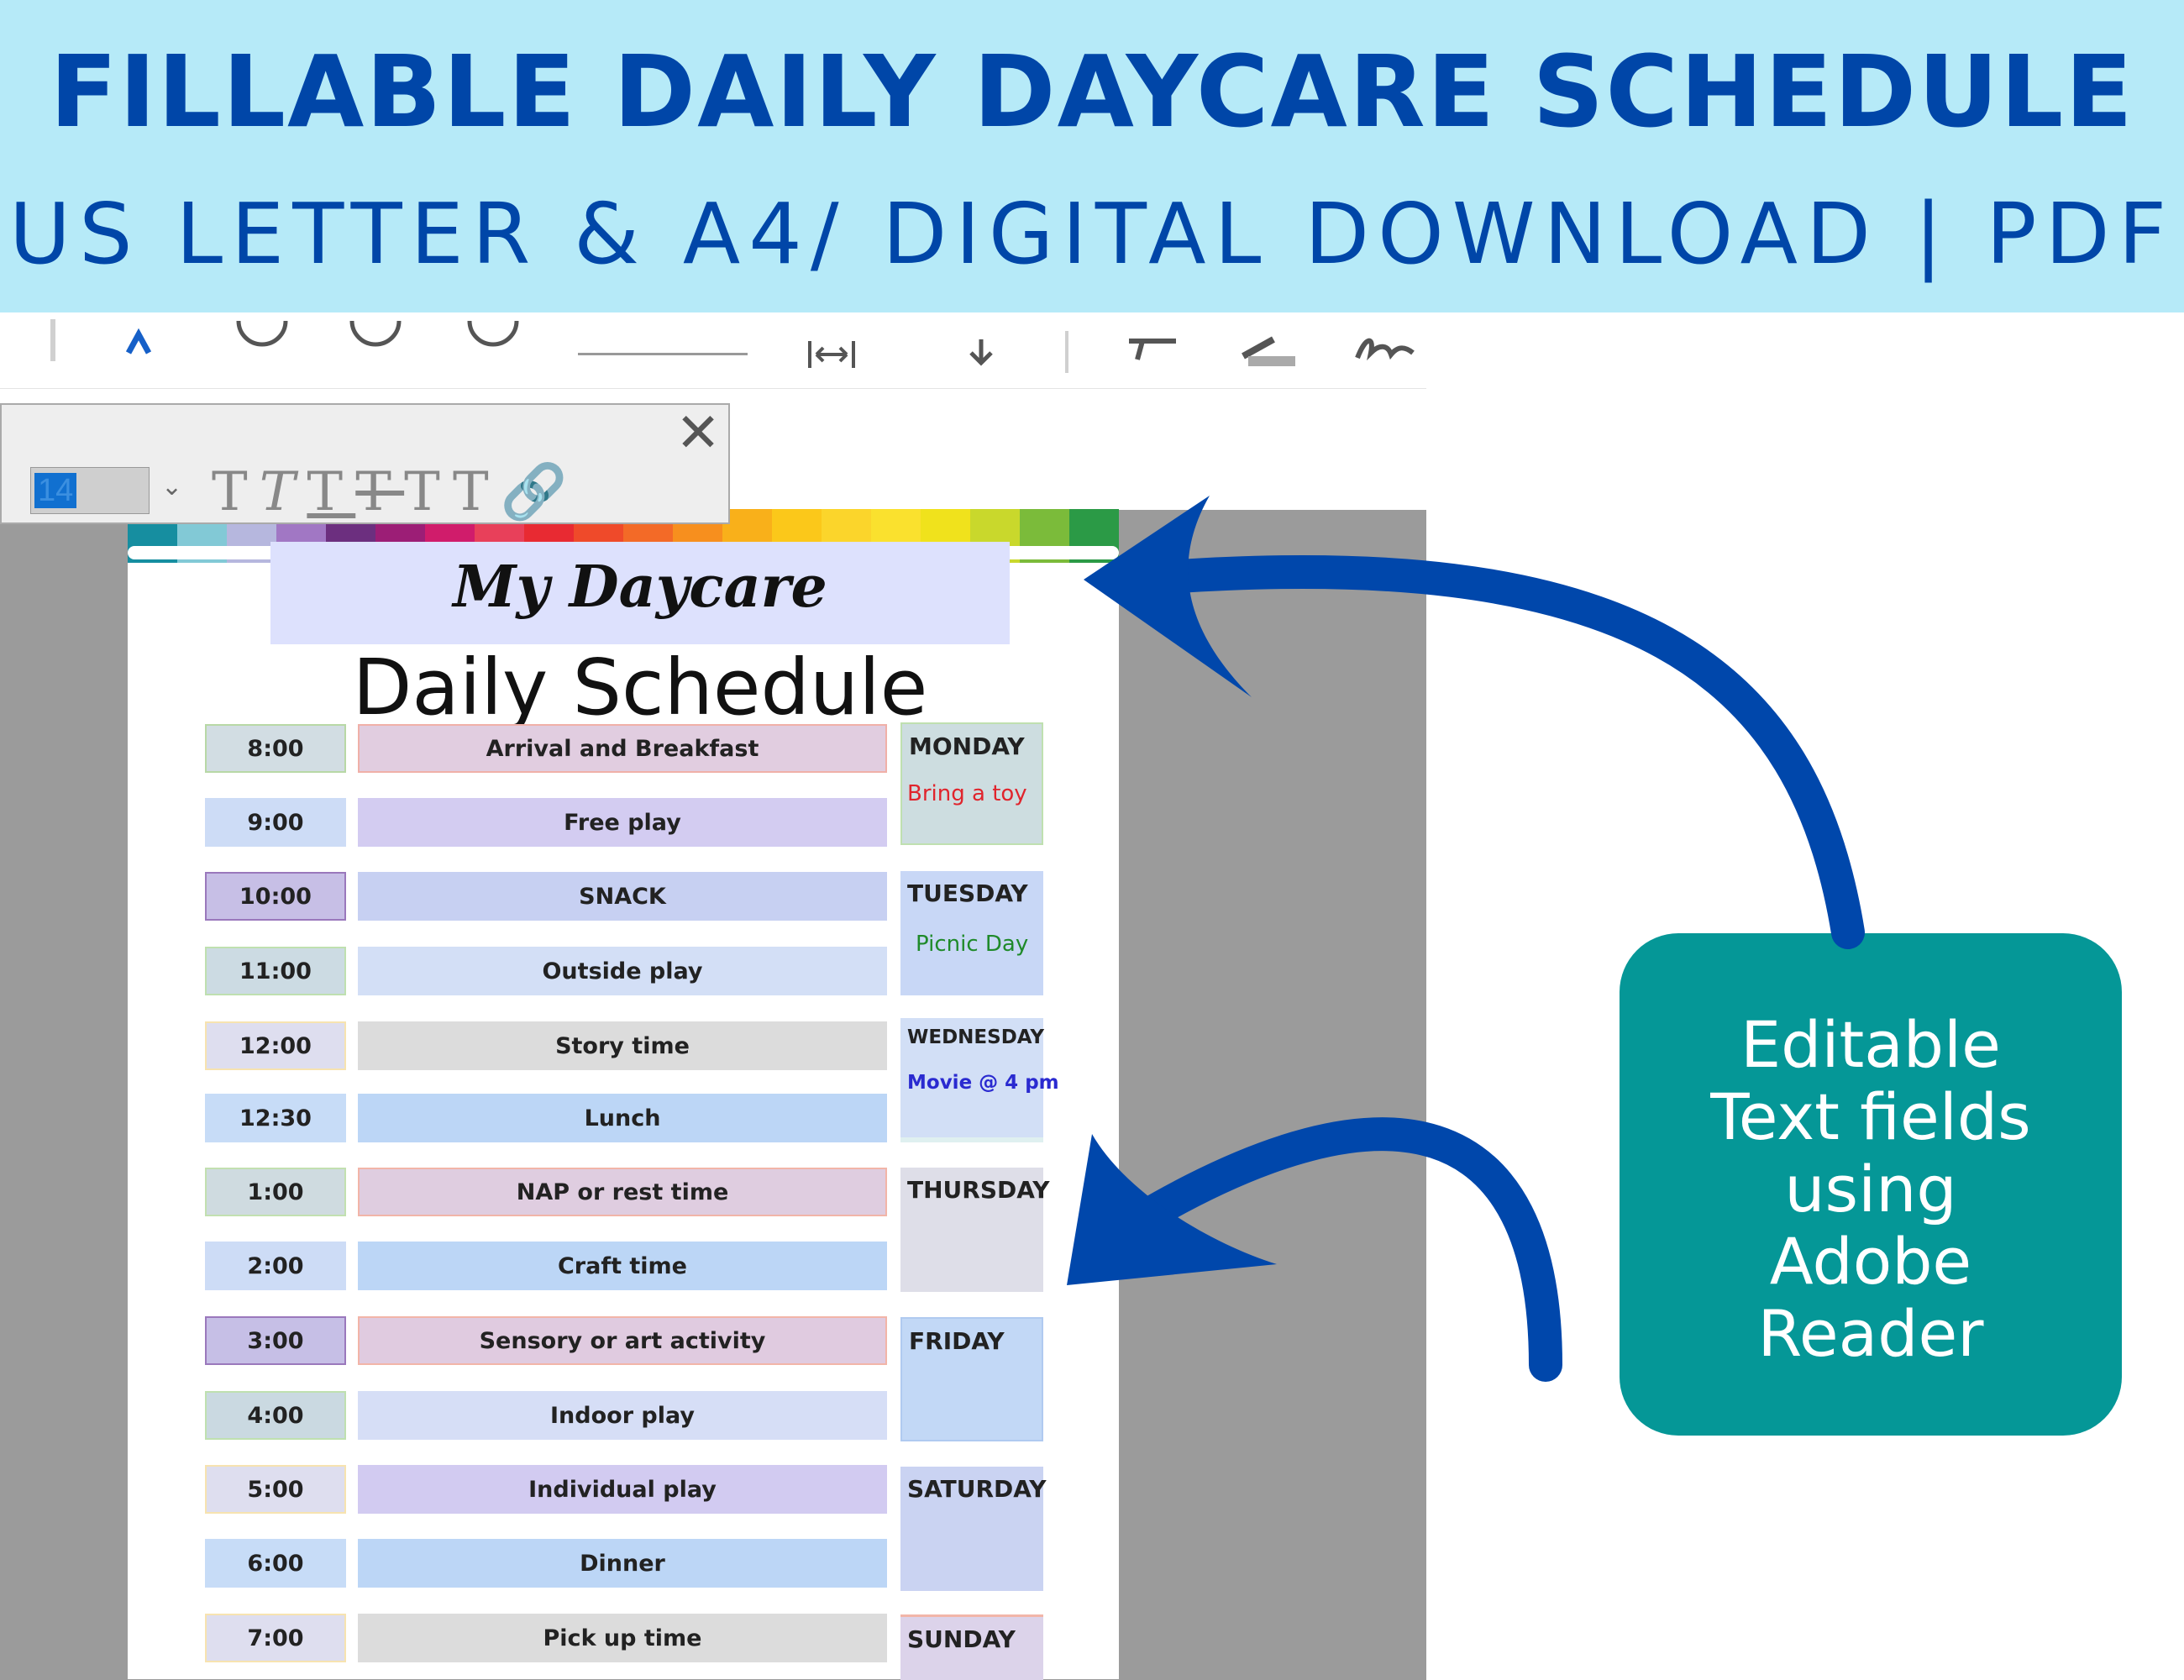 Image resolution: width=2184 pixels, height=1680 pixels. I want to click on close-icon: ✕, so click(698, 433).